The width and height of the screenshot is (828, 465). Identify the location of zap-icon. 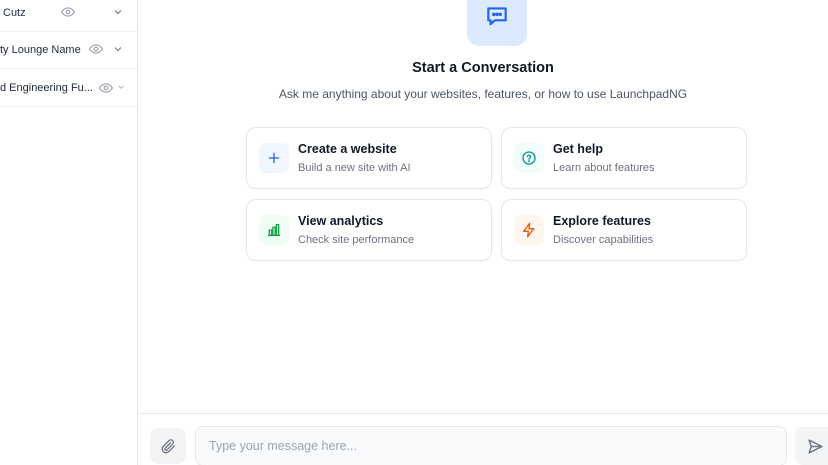
(529, 230).